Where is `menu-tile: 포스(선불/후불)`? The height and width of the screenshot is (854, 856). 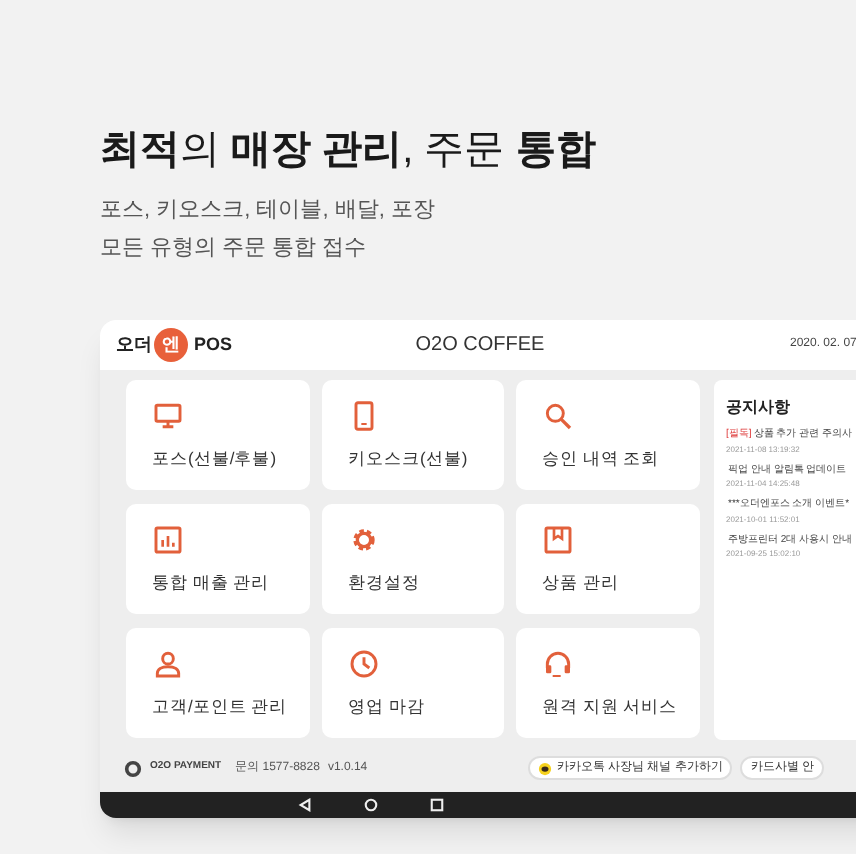
menu-tile: 포스(선불/후불) is located at coordinates (218, 435).